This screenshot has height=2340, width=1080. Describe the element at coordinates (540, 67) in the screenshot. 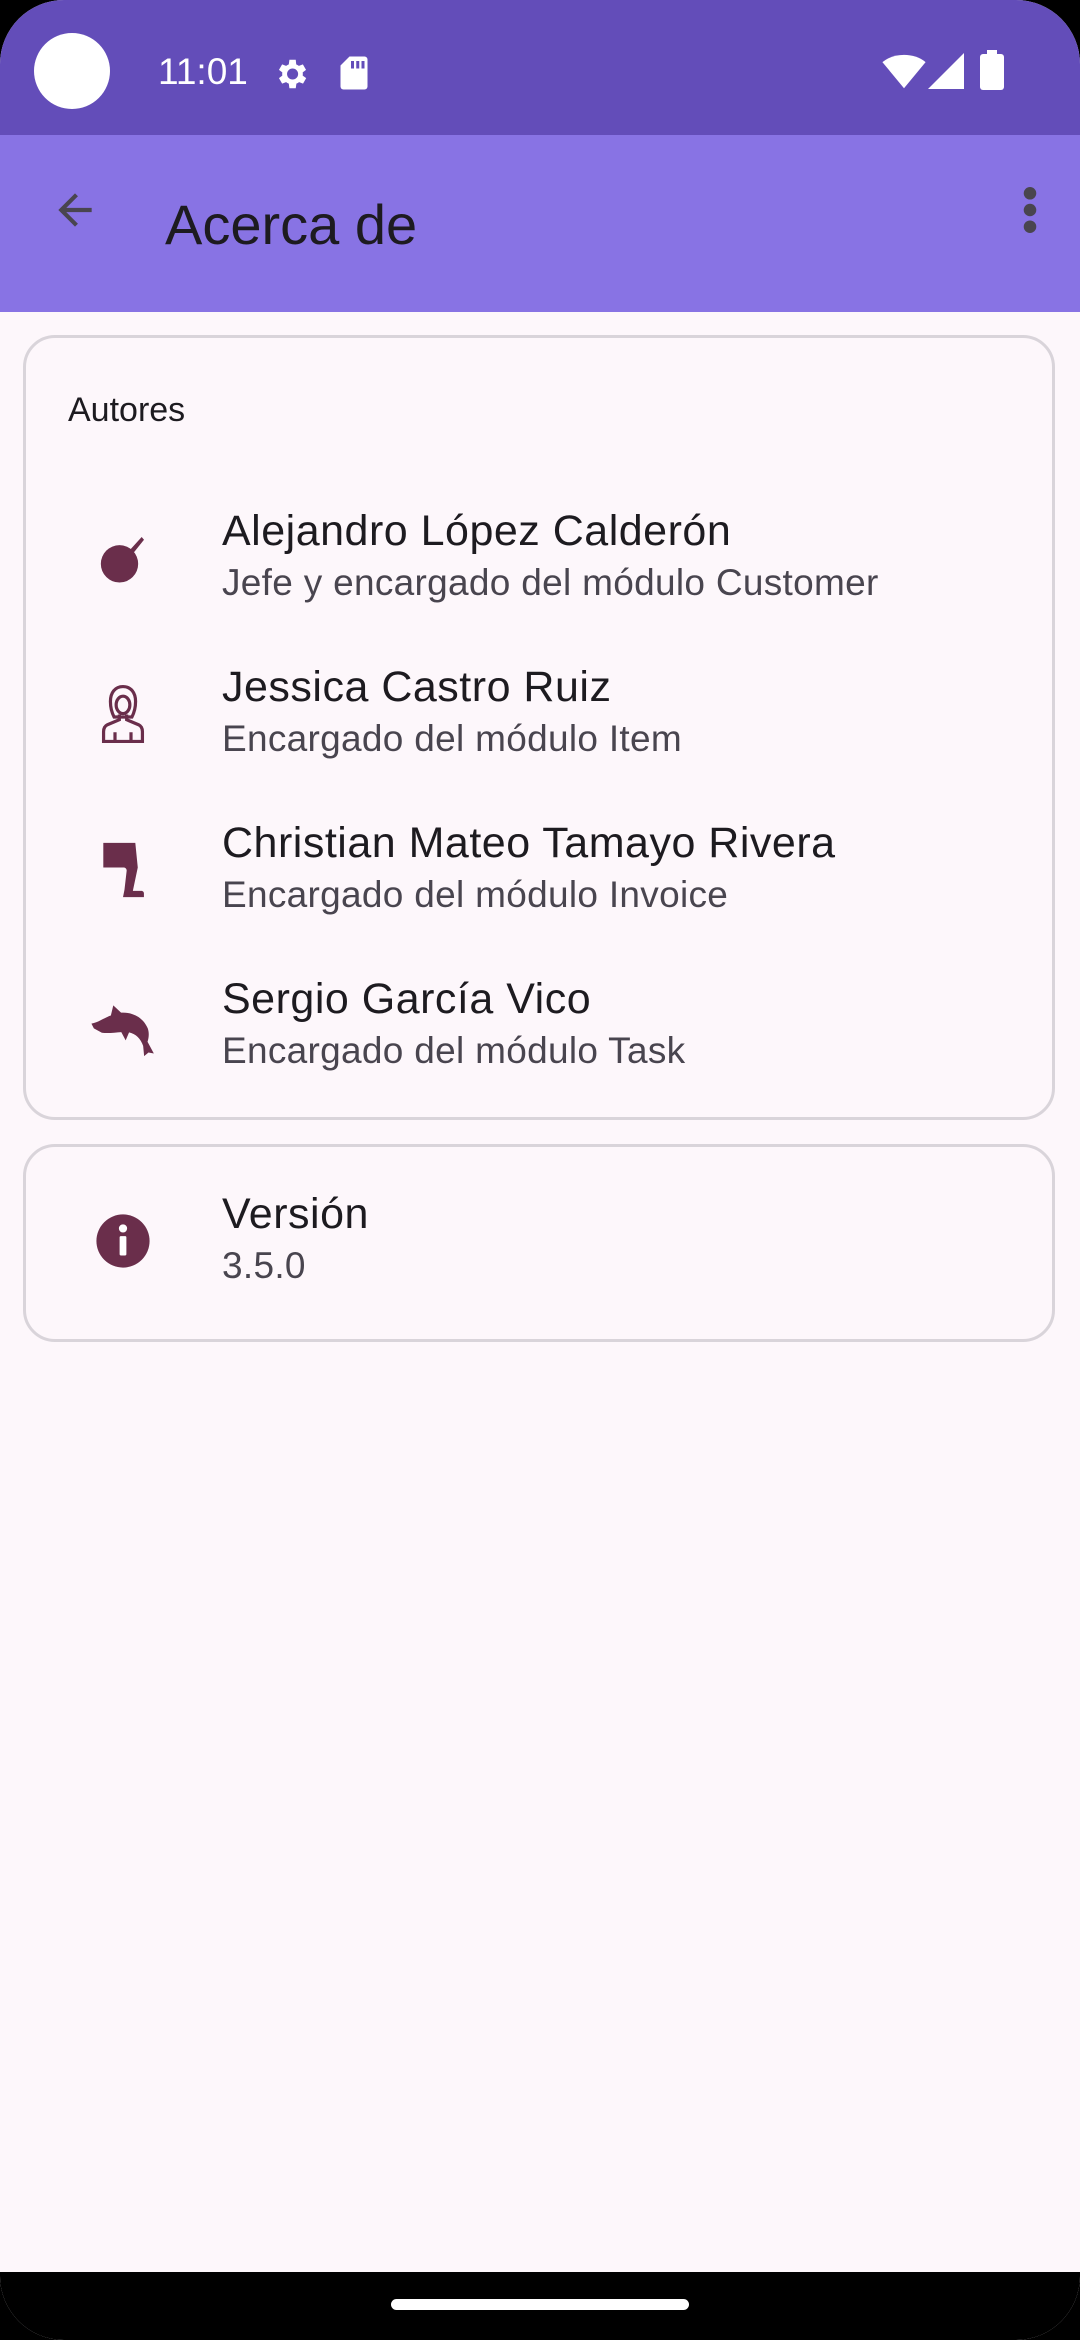

I see `status-bar: 11:01` at that location.